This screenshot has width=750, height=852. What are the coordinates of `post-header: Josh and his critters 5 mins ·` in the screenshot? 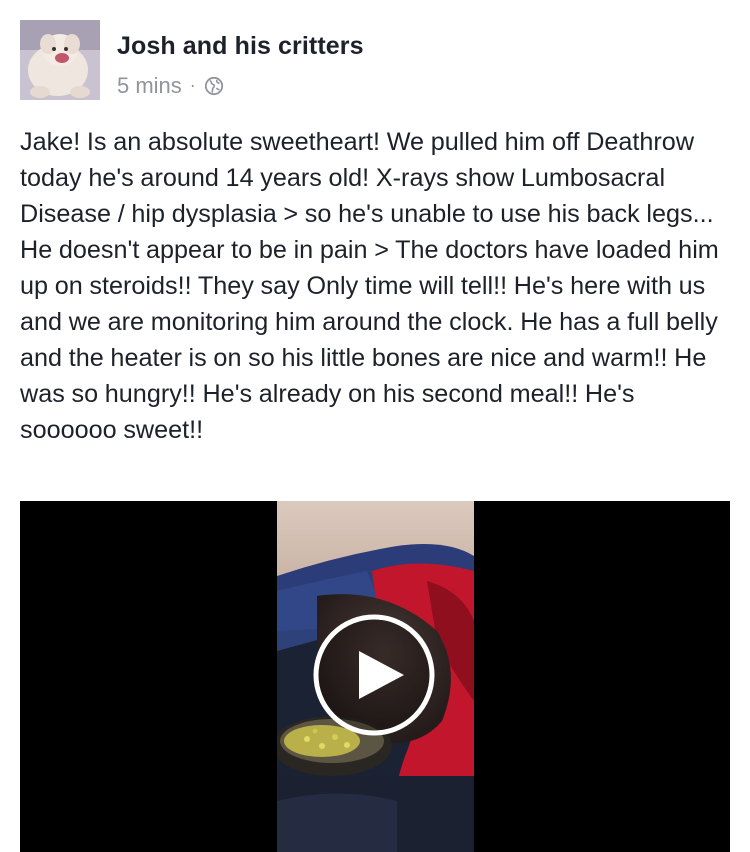 It's located at (370, 61).